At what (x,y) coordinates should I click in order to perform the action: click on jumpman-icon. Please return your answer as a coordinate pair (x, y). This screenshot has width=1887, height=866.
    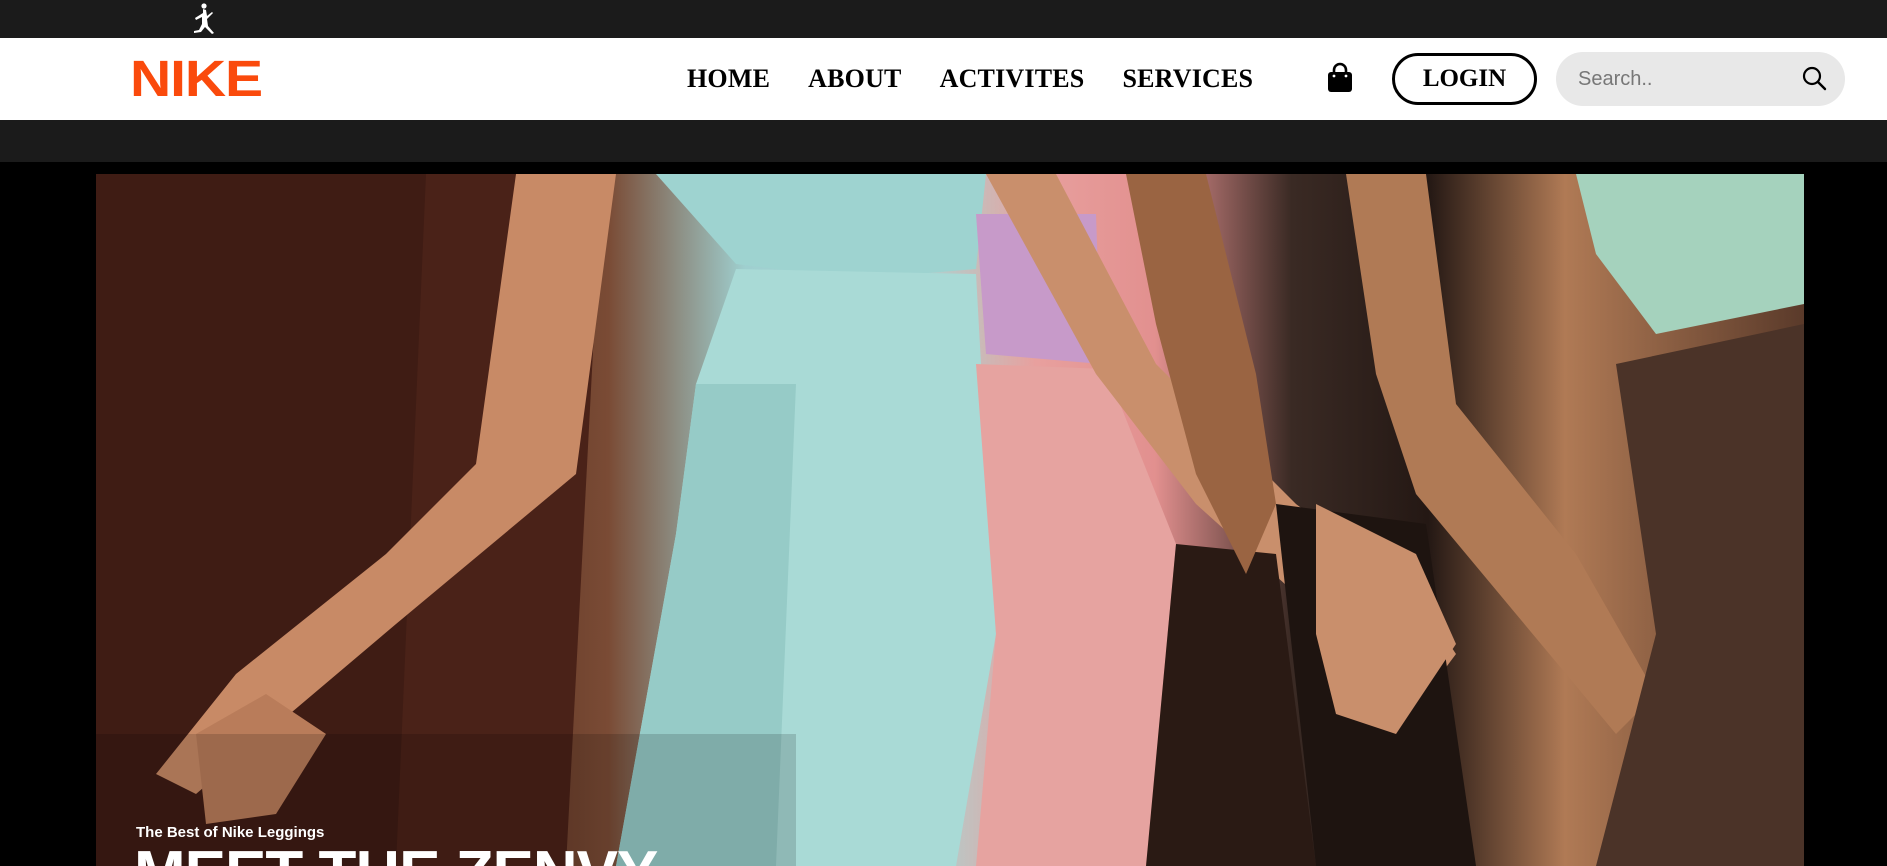
    Looking at the image, I should click on (203, 19).